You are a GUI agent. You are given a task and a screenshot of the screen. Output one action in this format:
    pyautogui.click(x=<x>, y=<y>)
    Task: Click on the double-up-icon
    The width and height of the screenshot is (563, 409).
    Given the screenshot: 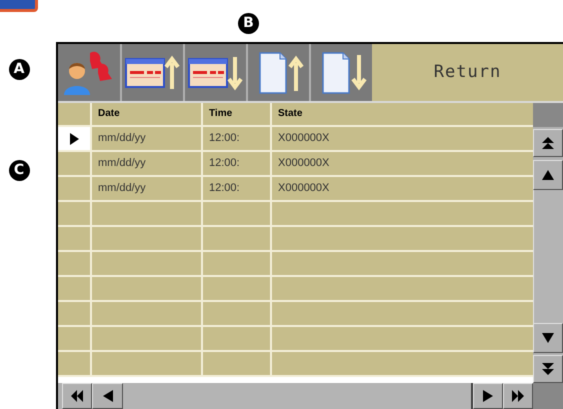 What is the action you would take?
    pyautogui.click(x=548, y=143)
    